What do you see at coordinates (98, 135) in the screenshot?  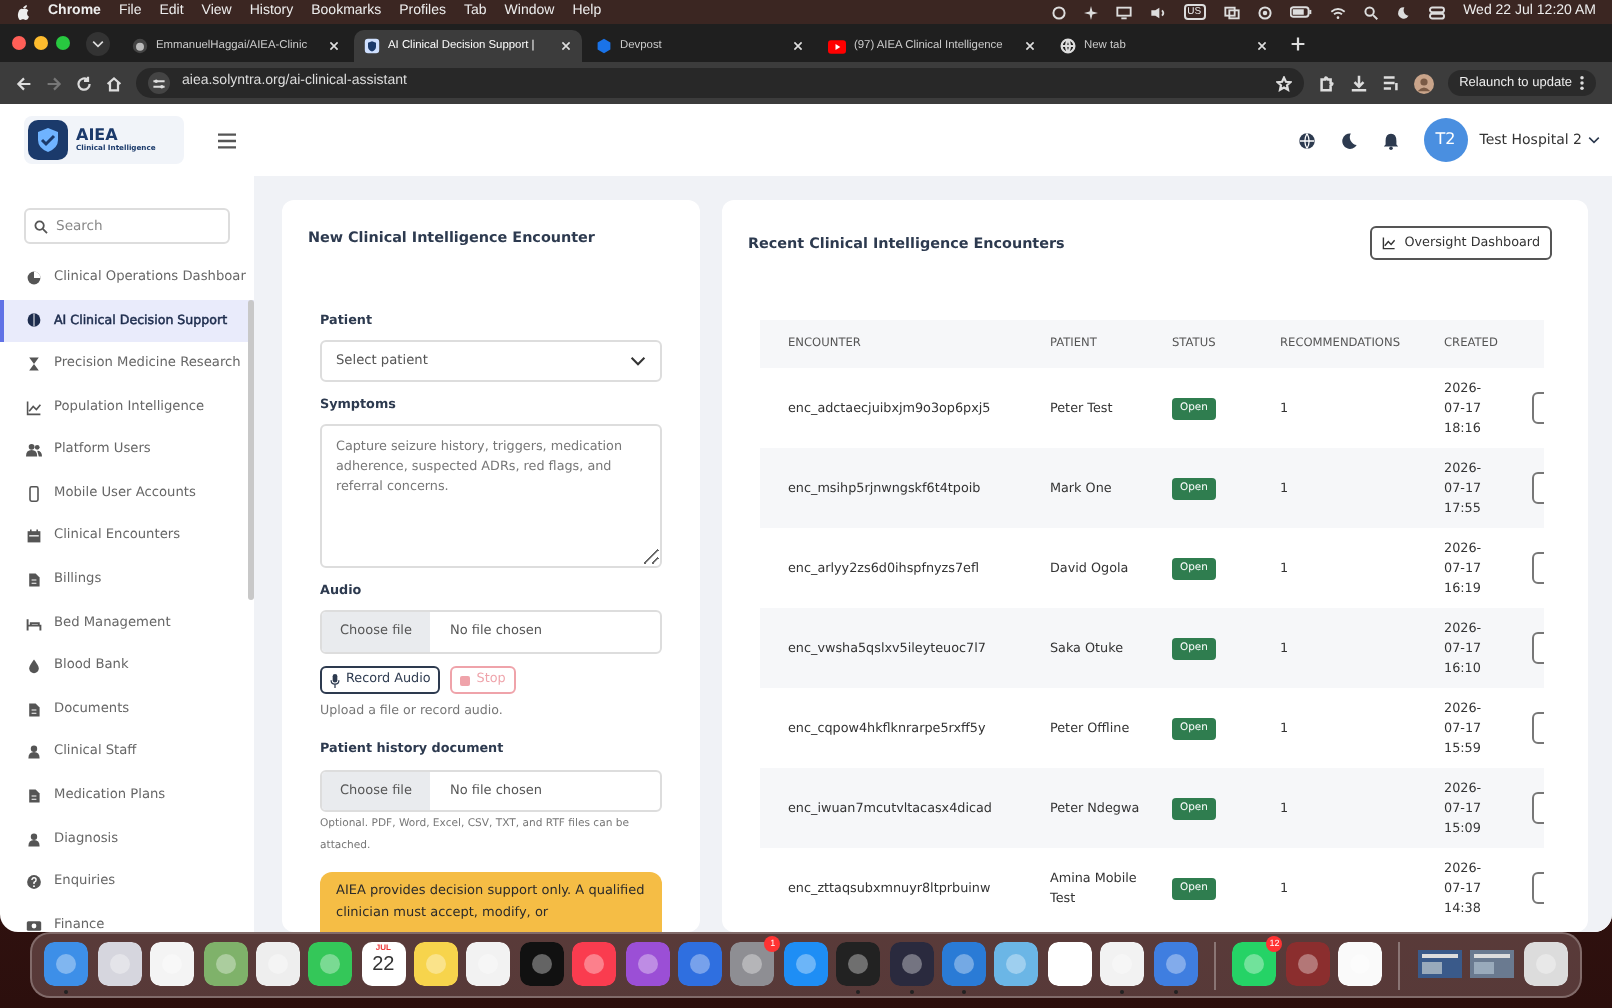 I see `brand-name: AIEA` at bounding box center [98, 135].